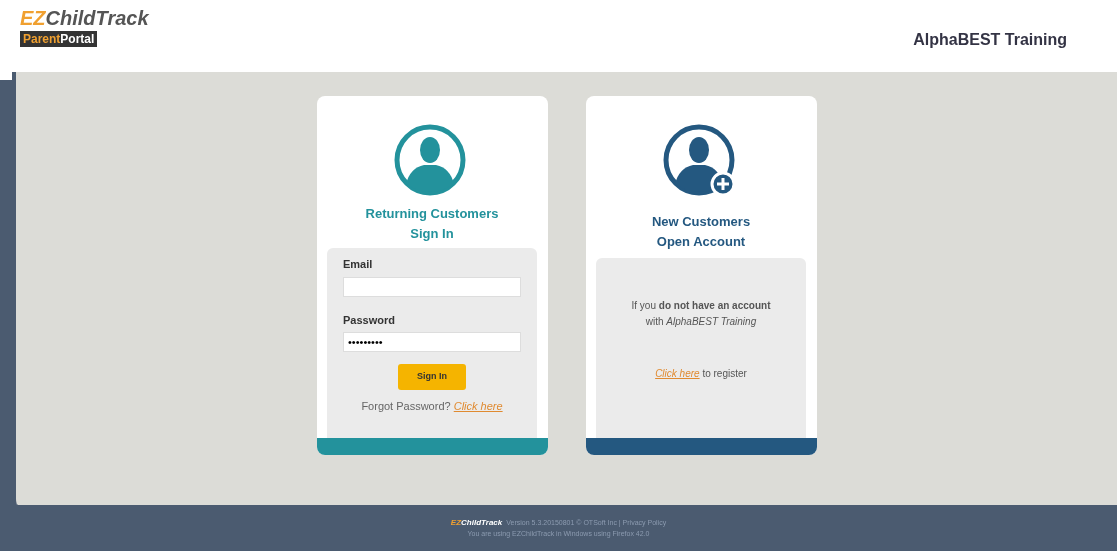 This screenshot has height=551, width=1117. What do you see at coordinates (432, 286) in the screenshot?
I see `email-field` at bounding box center [432, 286].